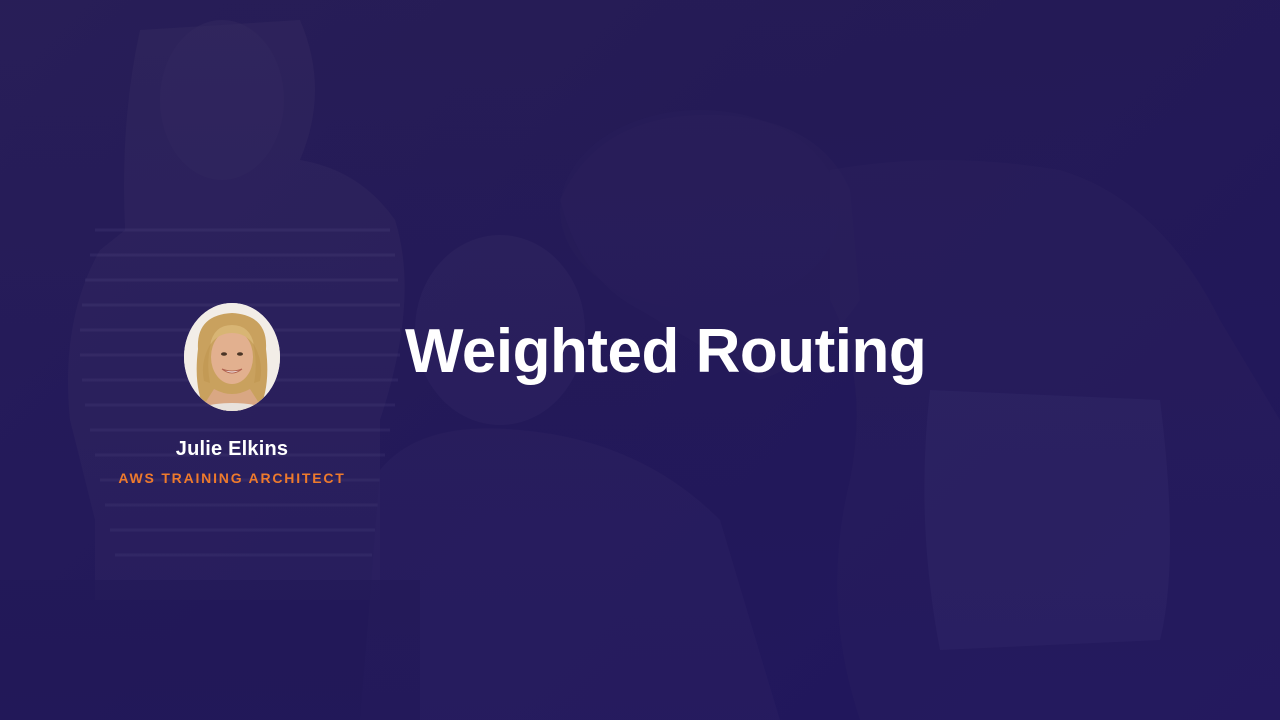 Image resolution: width=1280 pixels, height=720 pixels. What do you see at coordinates (232, 449) in the screenshot?
I see `presenter-name: Julie Elkins` at bounding box center [232, 449].